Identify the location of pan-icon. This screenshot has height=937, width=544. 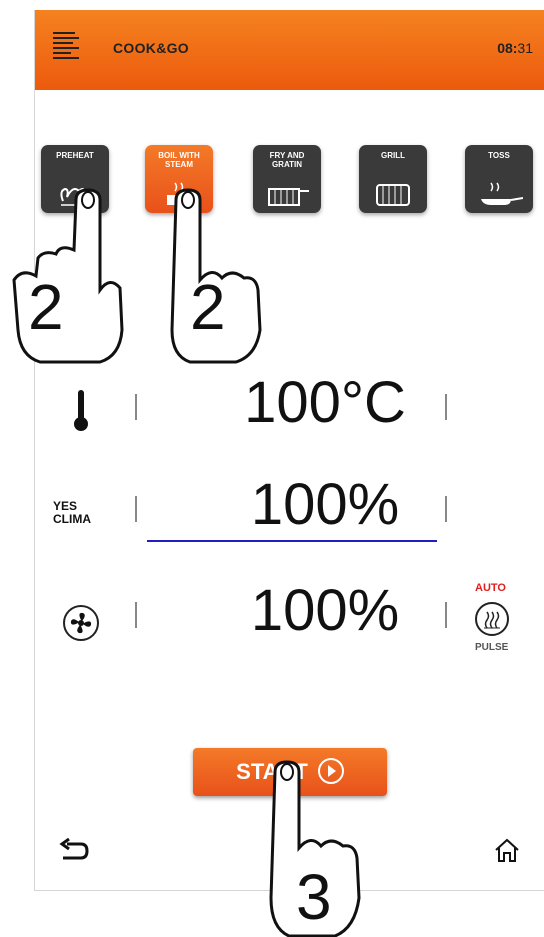
(502, 193).